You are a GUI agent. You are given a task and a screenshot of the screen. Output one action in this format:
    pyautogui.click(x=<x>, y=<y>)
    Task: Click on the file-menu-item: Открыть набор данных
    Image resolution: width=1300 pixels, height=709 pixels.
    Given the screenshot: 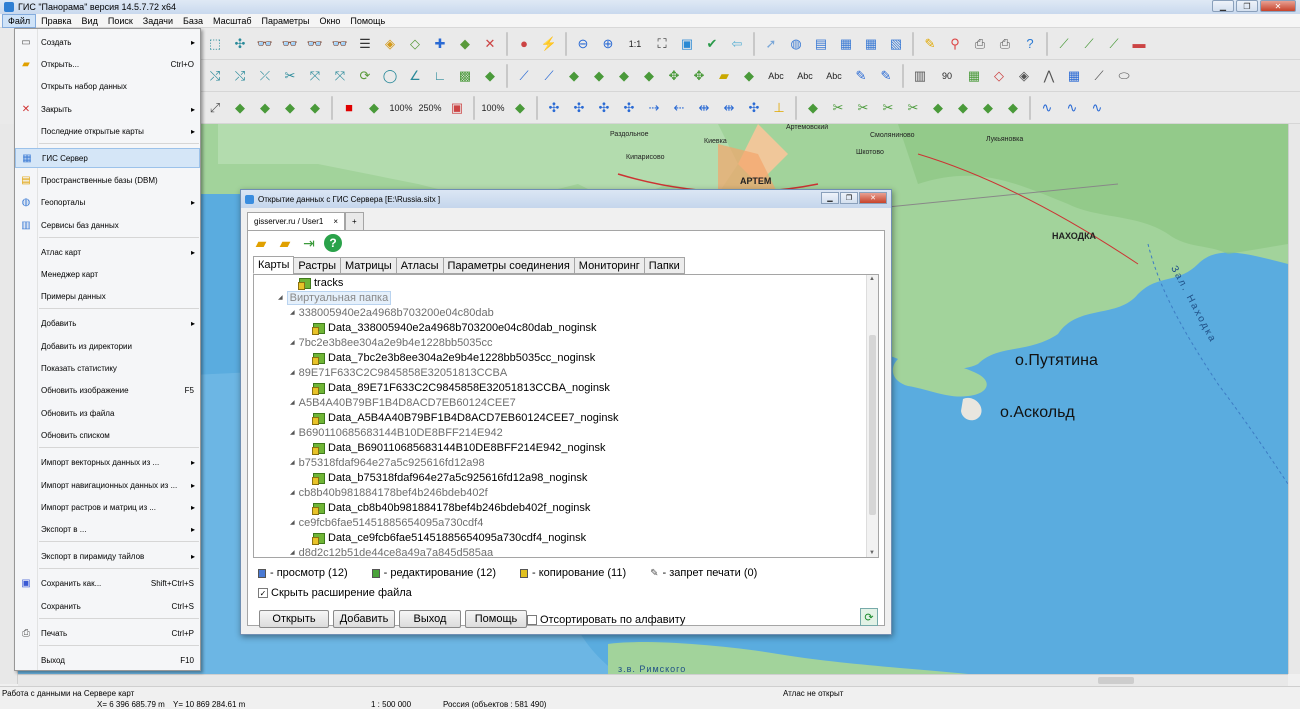 What is the action you would take?
    pyautogui.click(x=107, y=86)
    